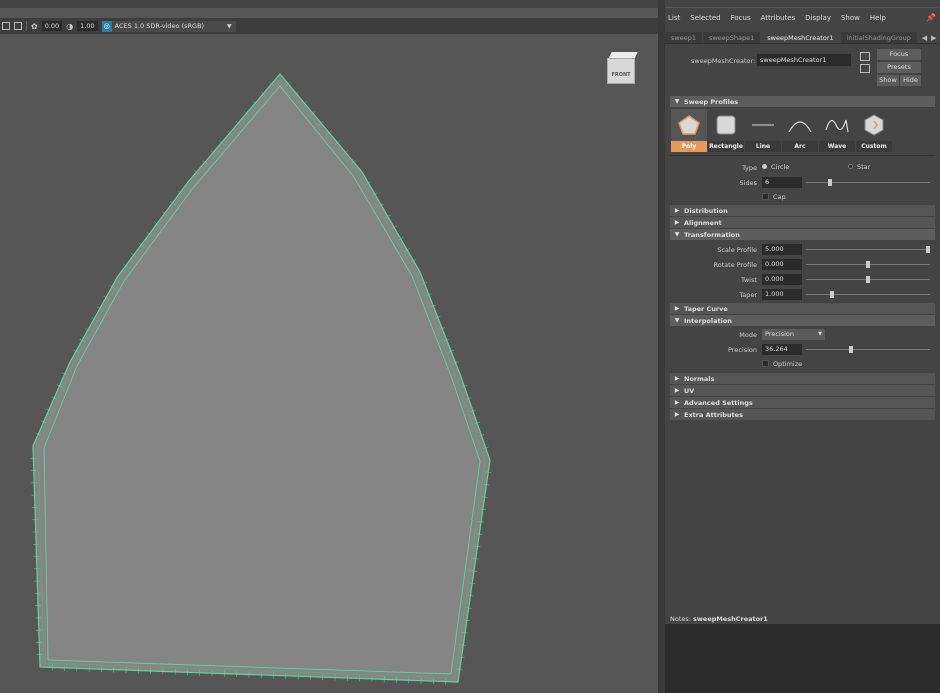 Image resolution: width=940 pixels, height=693 pixels. Describe the element at coordinates (763, 146) in the screenshot. I see `profile-label: Line` at that location.